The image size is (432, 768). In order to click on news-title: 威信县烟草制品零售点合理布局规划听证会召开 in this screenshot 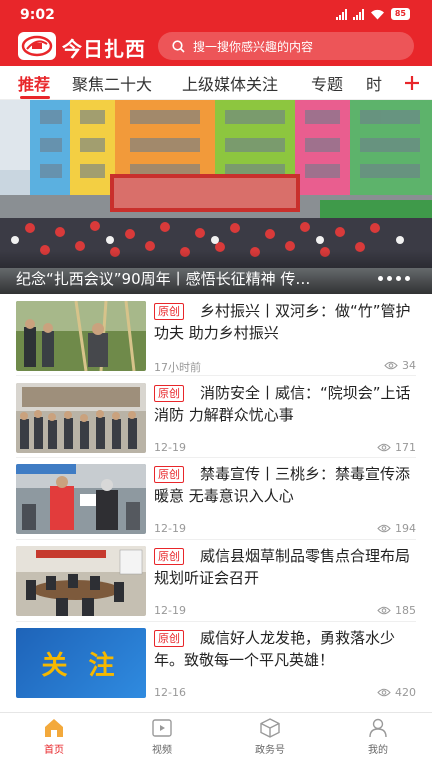, I will do `click(285, 567)`.